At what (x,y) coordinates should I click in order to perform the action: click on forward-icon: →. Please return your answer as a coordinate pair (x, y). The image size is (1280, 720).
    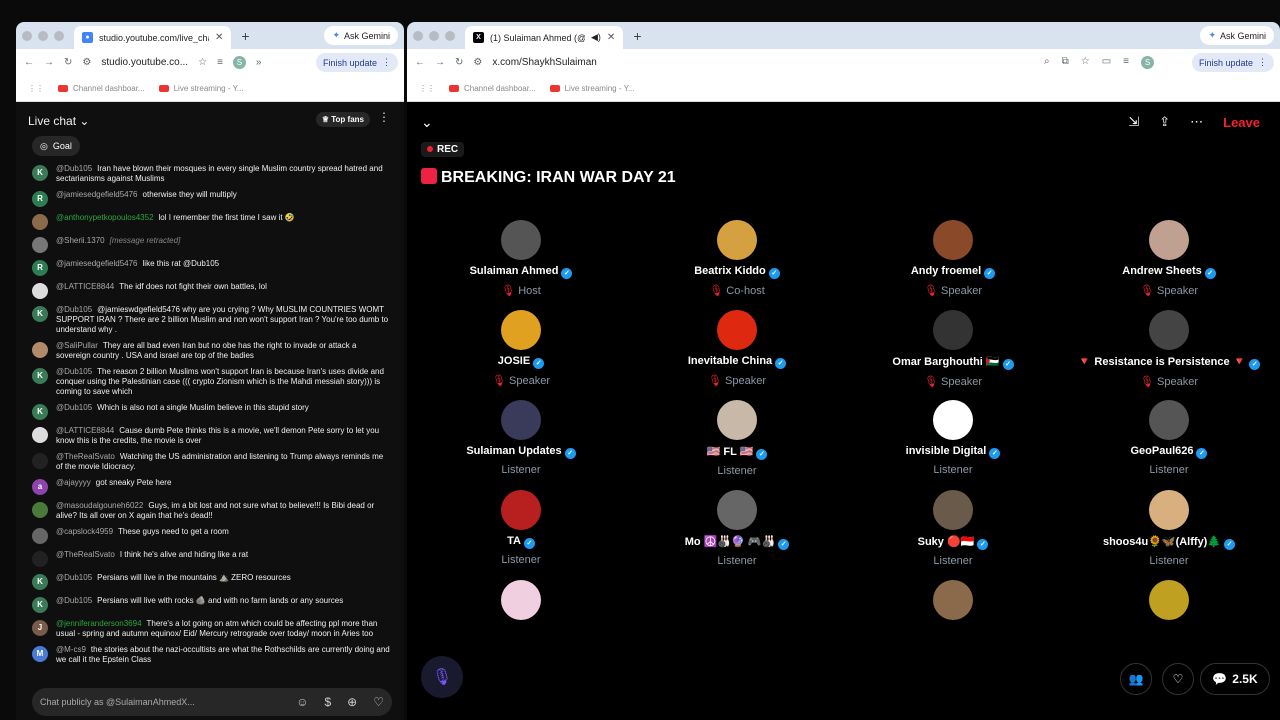
    Looking at the image, I should click on (440, 62).